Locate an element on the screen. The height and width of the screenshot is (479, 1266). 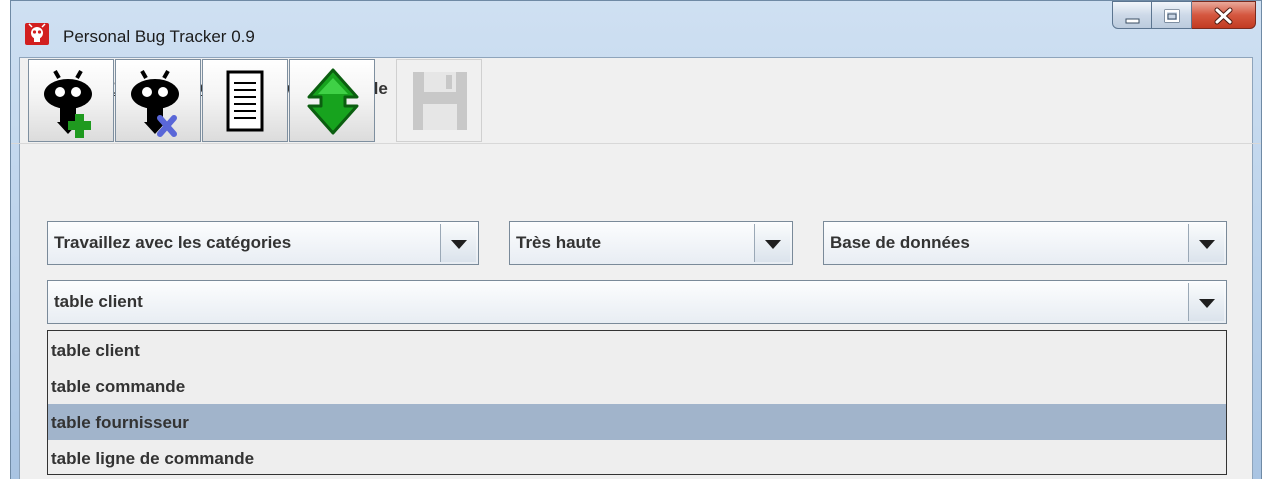
close-button is located at coordinates (1224, 15).